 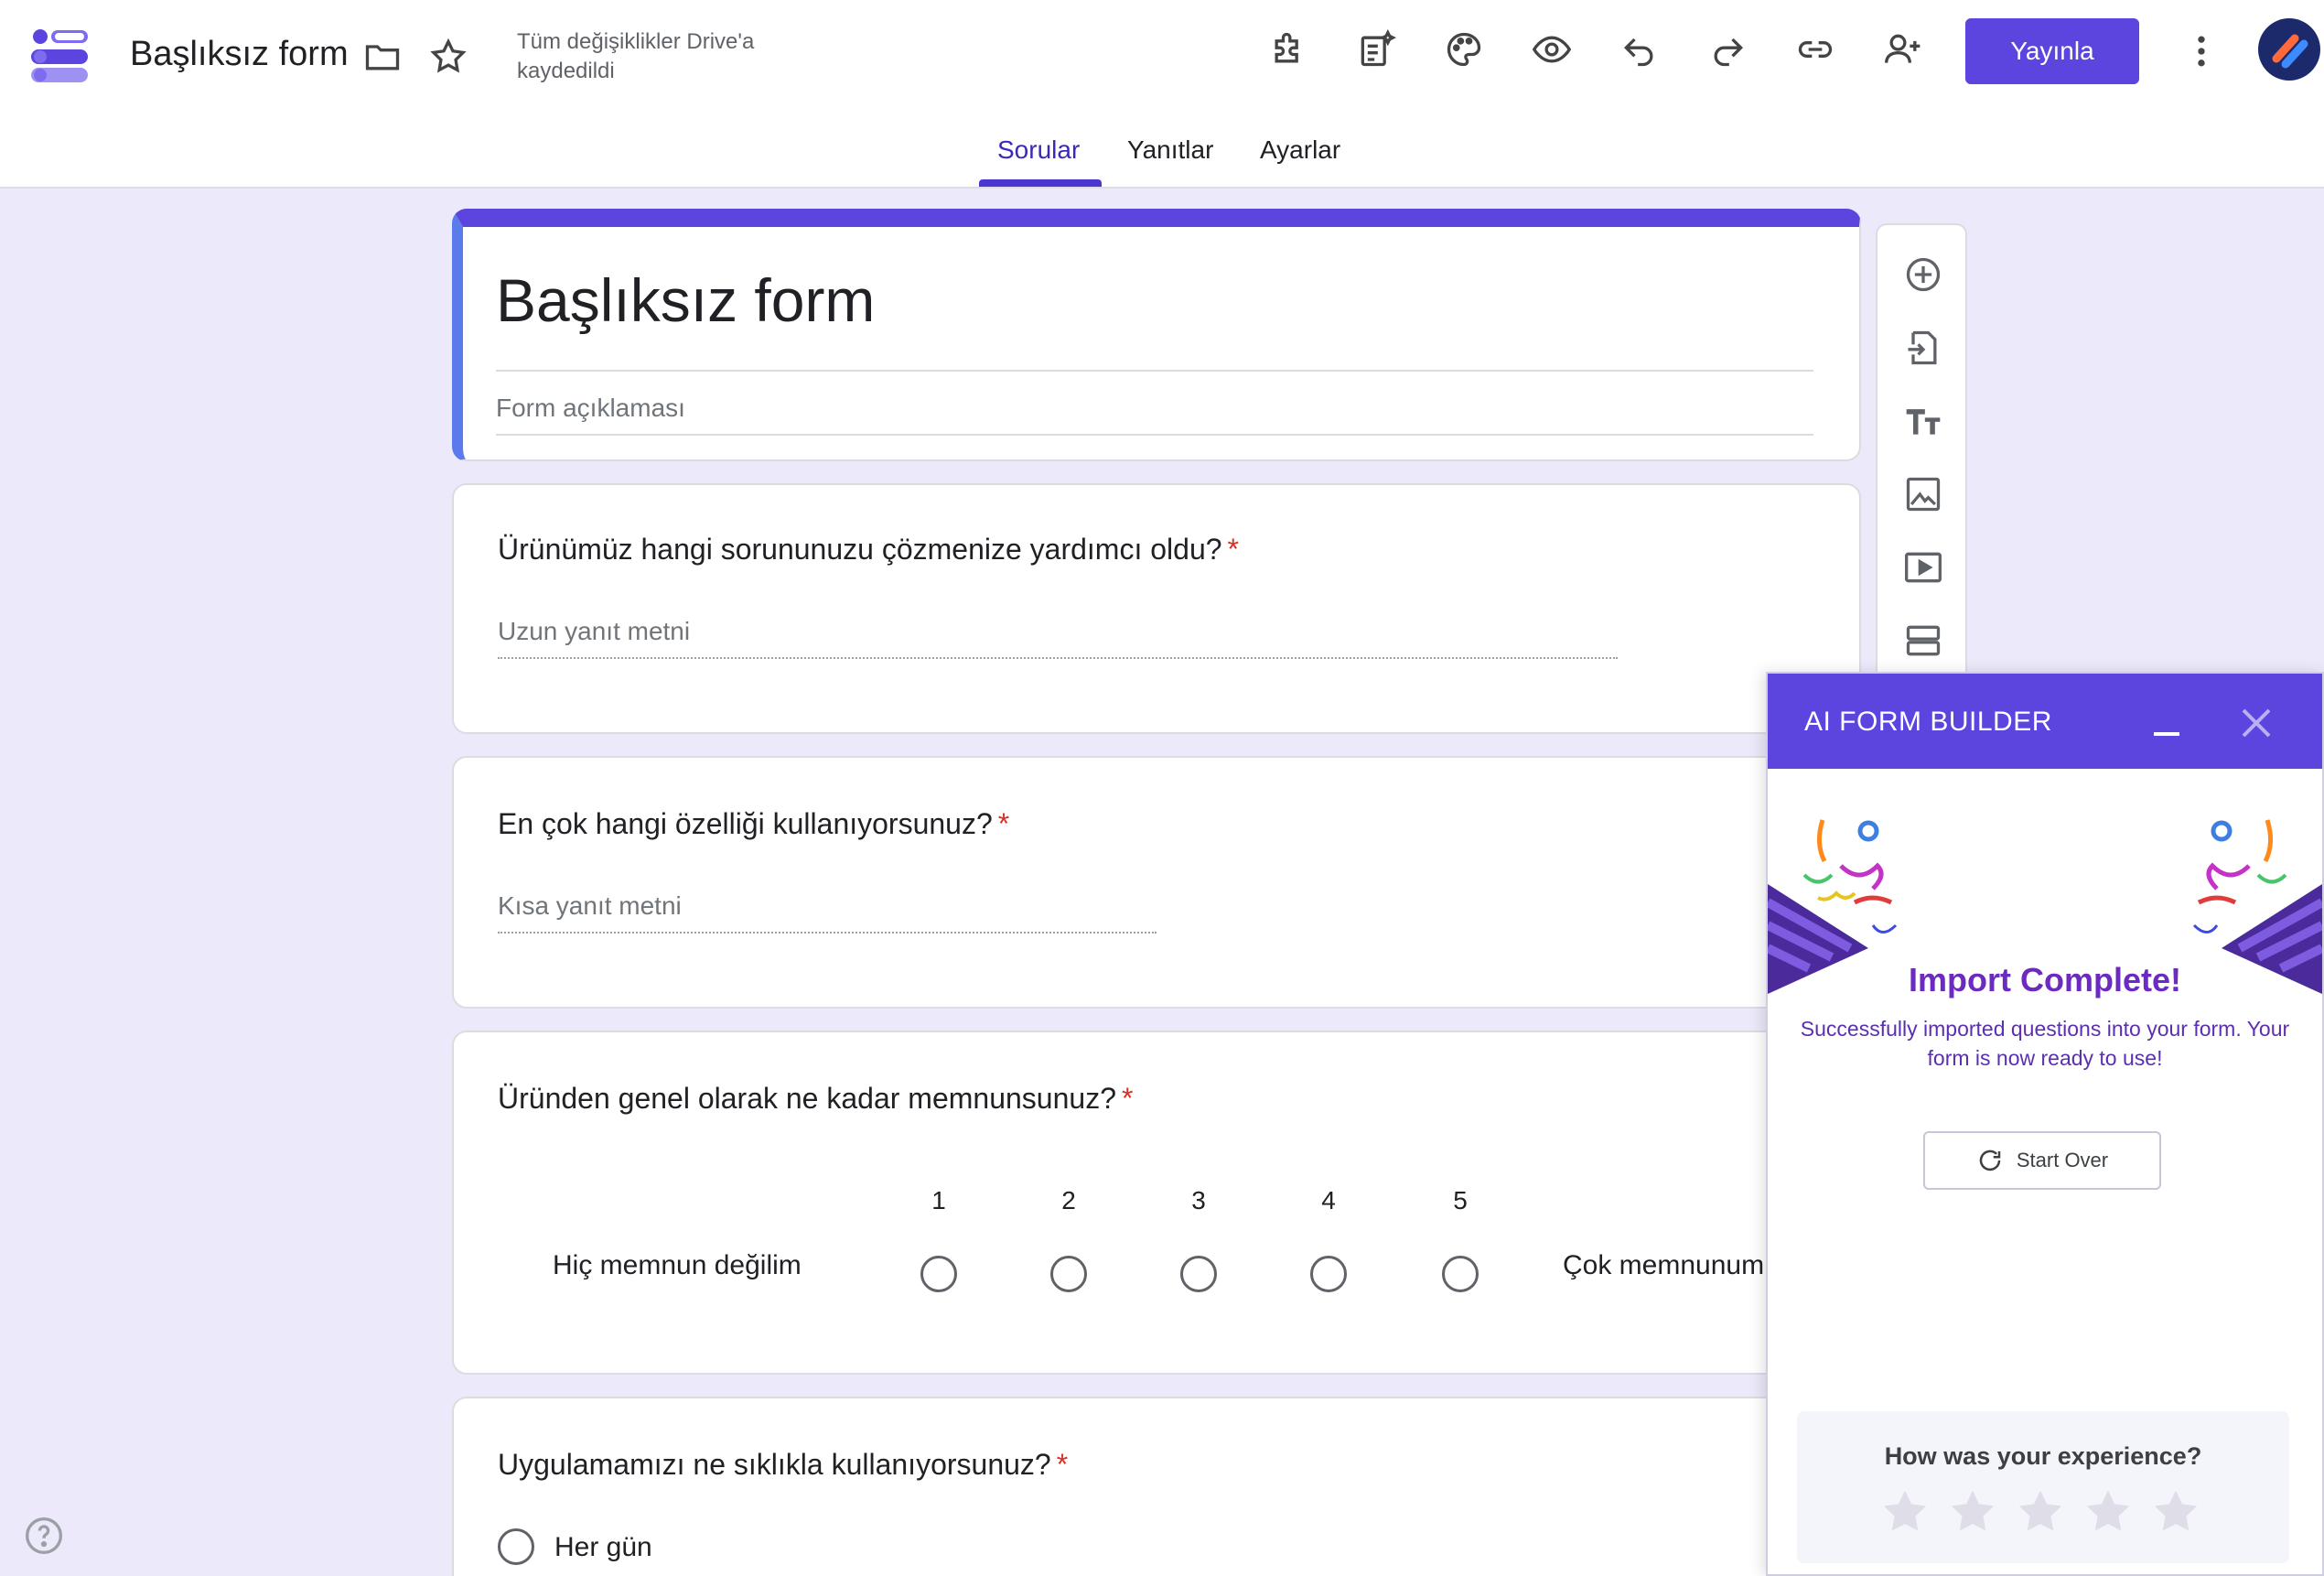 I want to click on tab-settings: Ayarlar, so click(x=1300, y=150).